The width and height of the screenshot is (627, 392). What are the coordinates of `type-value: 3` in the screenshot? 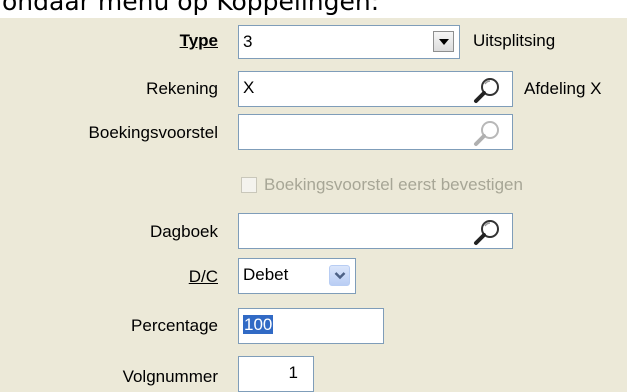 It's located at (248, 41).